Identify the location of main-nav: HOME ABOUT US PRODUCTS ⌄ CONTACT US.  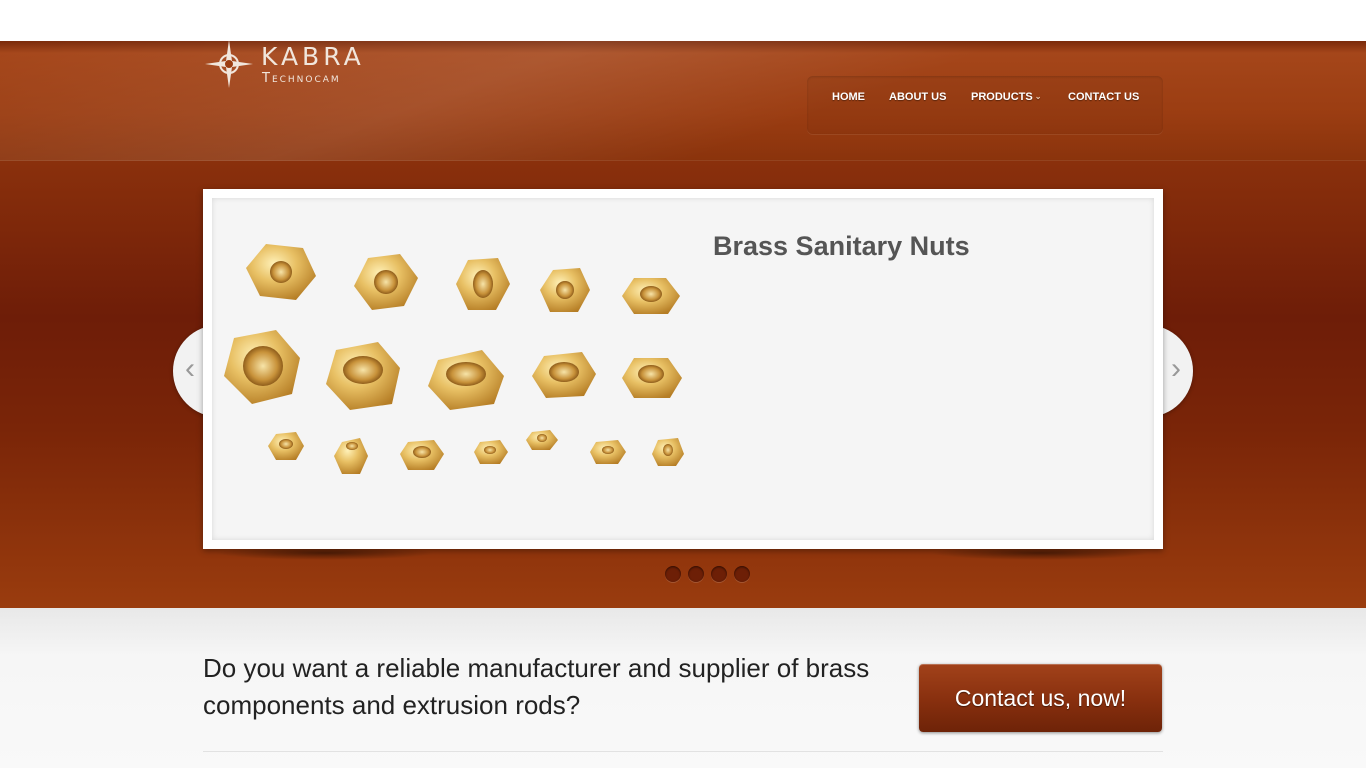
(985, 105).